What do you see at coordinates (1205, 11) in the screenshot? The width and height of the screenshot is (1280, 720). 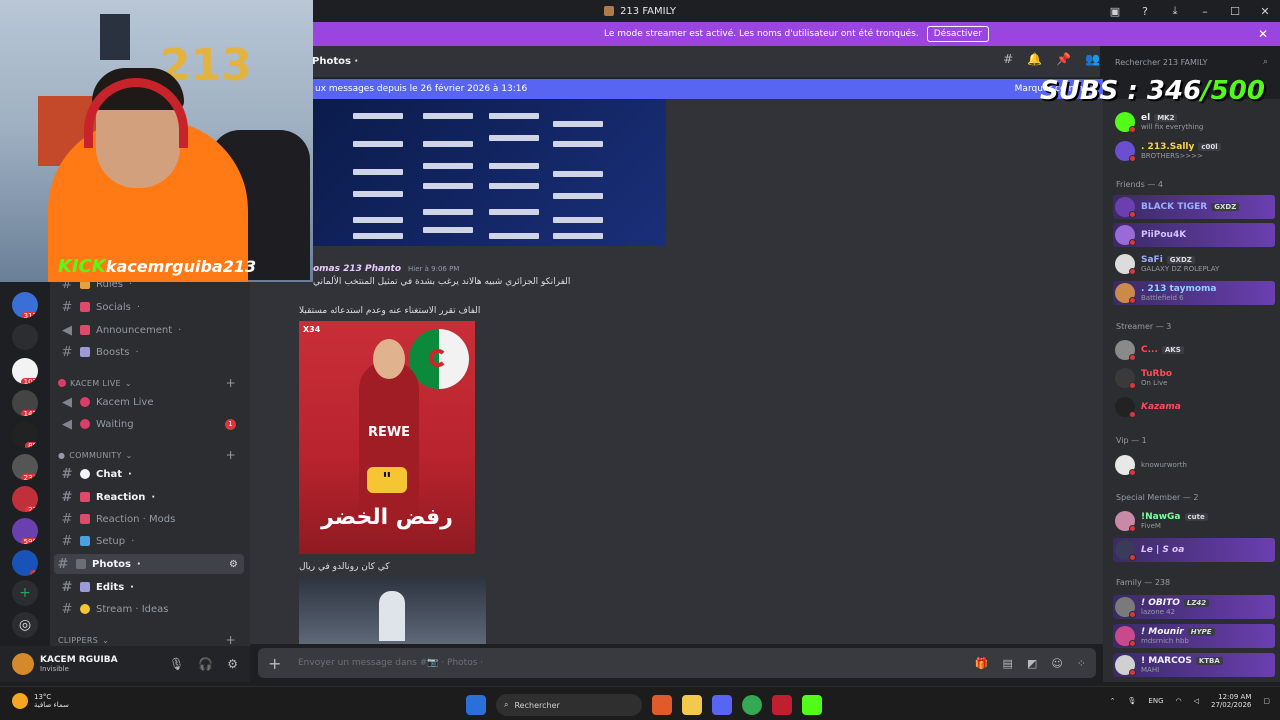 I see `minimize-button: –` at bounding box center [1205, 11].